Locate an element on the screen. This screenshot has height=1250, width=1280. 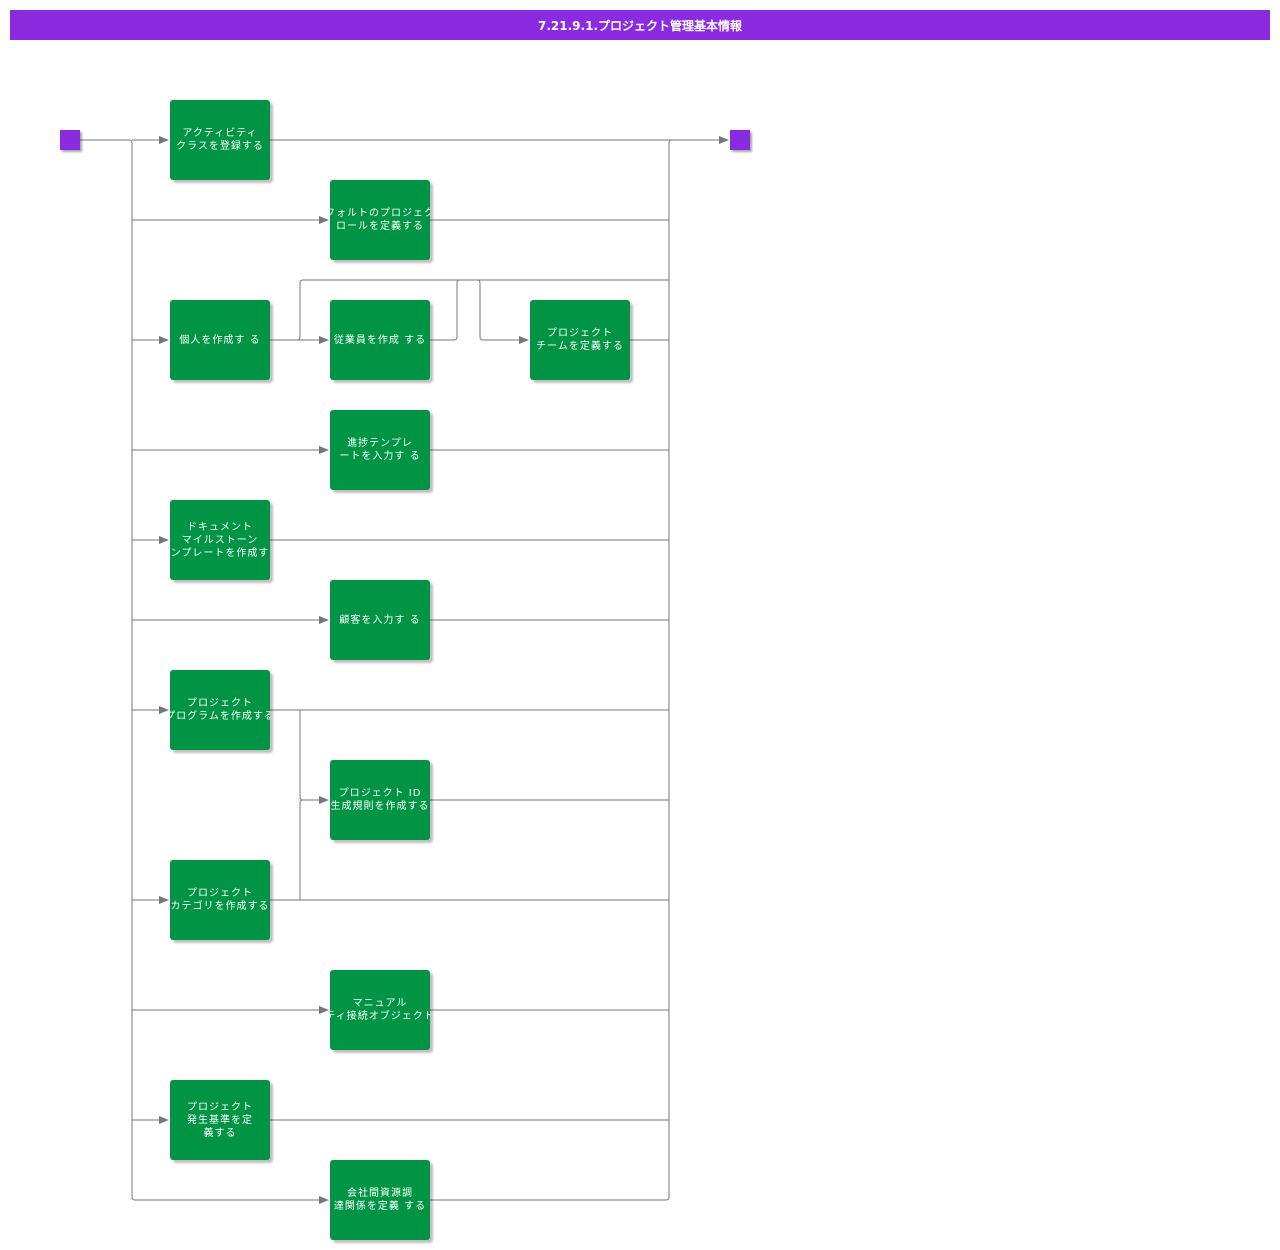
task-create-project-id-rule: プロジェクト ID 生成規則を作成する is located at coordinates (380, 800).